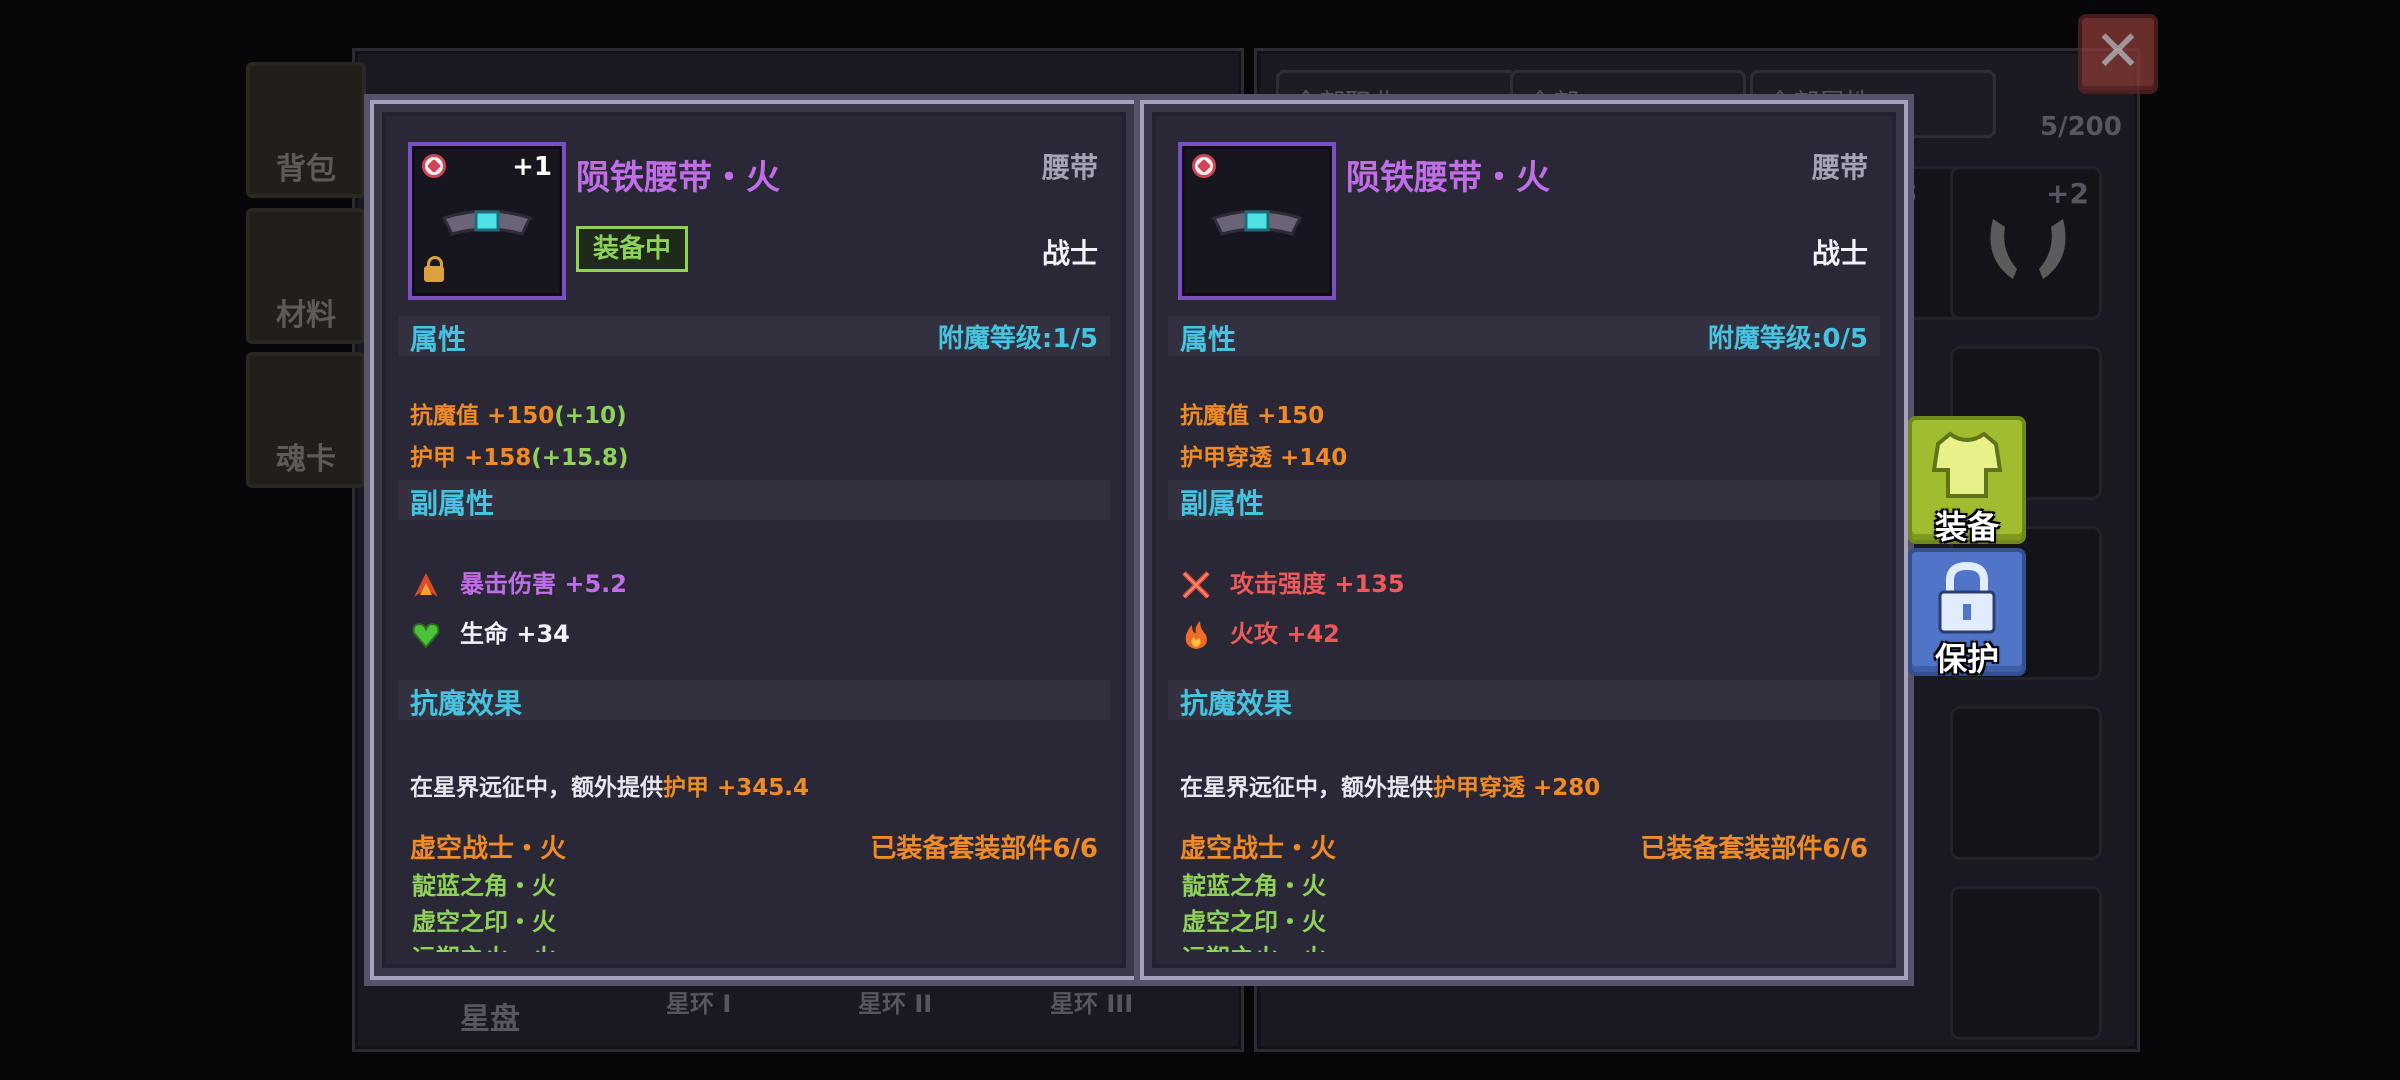 The height and width of the screenshot is (1080, 2400). I want to click on stat-magic-resist: 抗魔值 +150(+10), so click(518, 413).